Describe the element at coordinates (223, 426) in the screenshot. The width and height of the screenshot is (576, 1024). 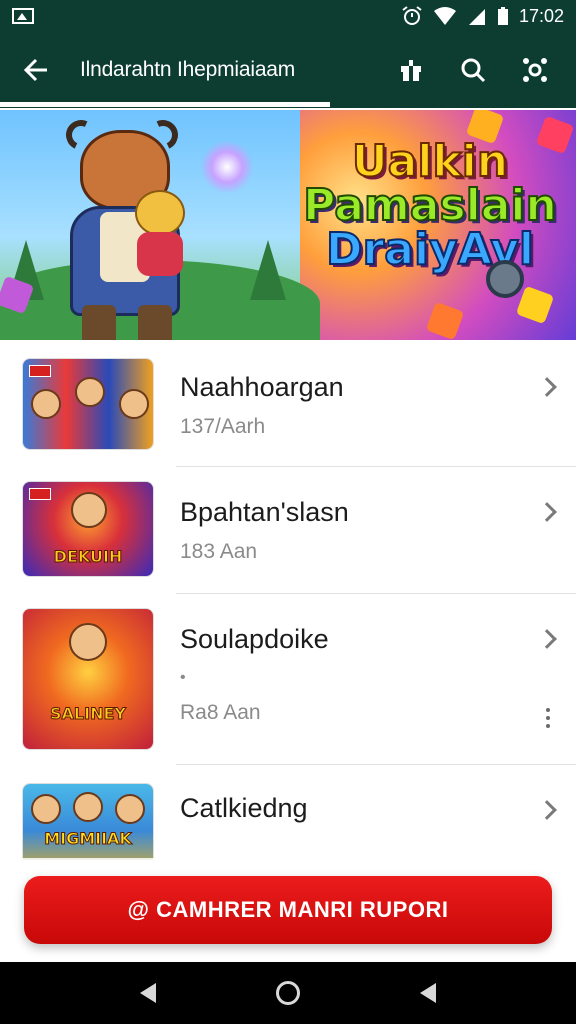
I see `list-item-subtitle: 137/Aarh` at that location.